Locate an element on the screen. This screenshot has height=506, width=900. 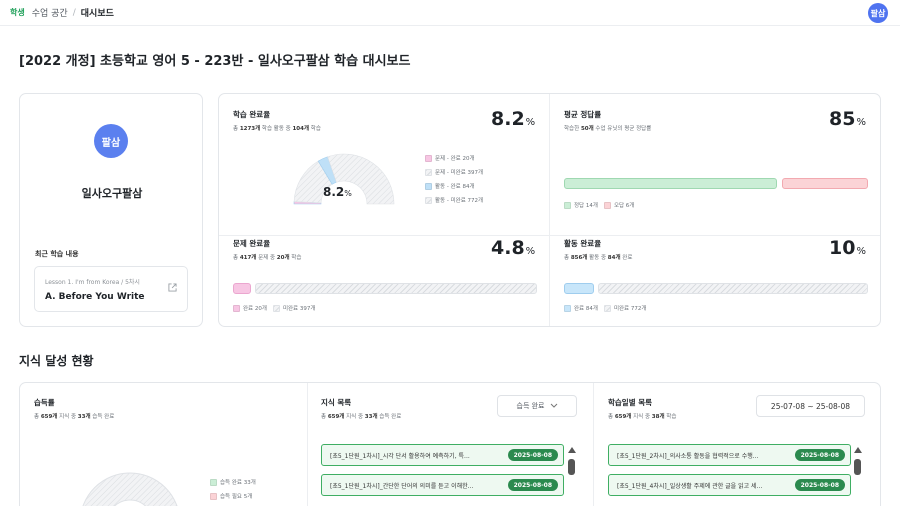
recent-lesson-title: A. Before You Write is located at coordinates (95, 297).